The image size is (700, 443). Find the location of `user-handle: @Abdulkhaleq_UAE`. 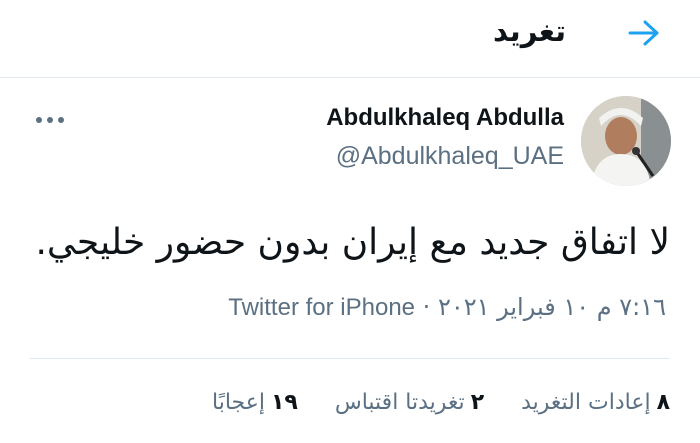

user-handle: @Abdulkhaleq_UAE is located at coordinates (450, 156).